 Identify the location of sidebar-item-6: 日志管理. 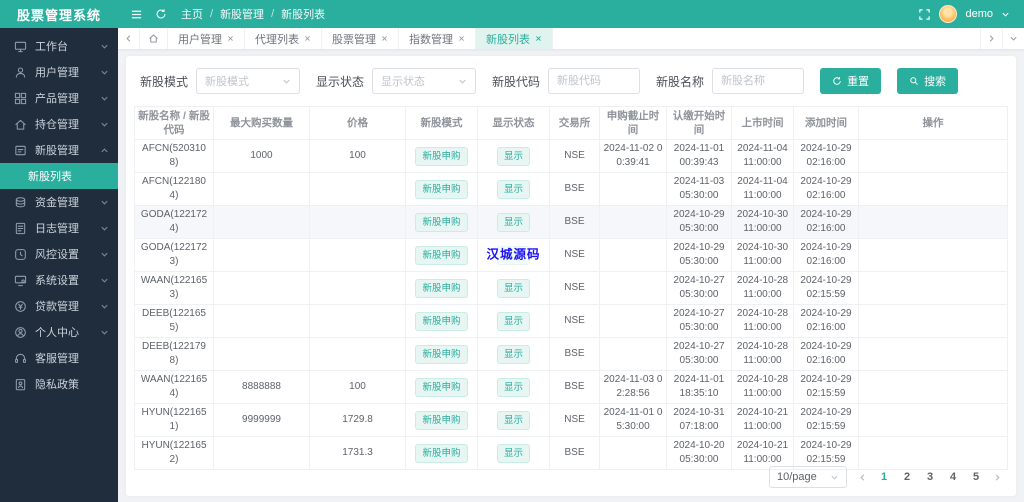
(59, 228).